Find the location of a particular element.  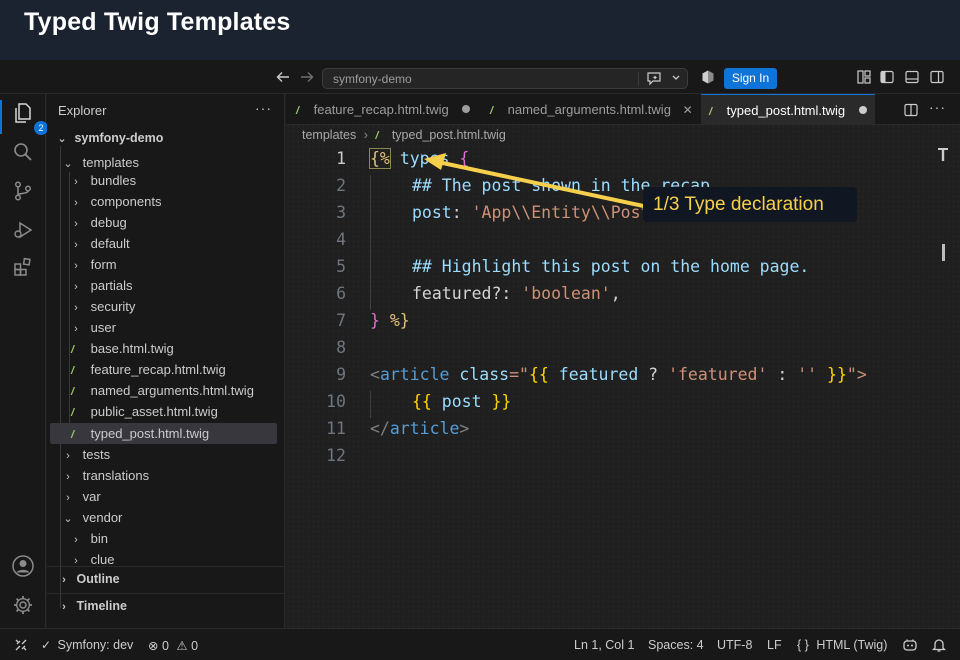

timeline-section: › Timeline is located at coordinates (165, 605).